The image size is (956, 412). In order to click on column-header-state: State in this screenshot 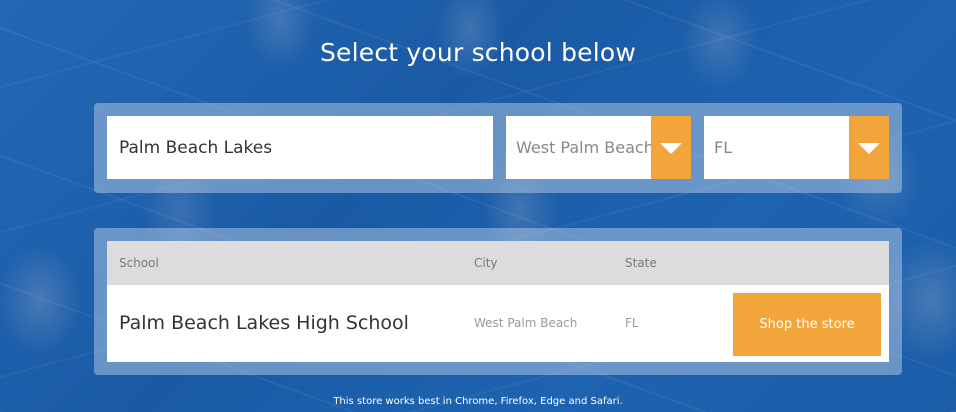, I will do `click(641, 263)`.